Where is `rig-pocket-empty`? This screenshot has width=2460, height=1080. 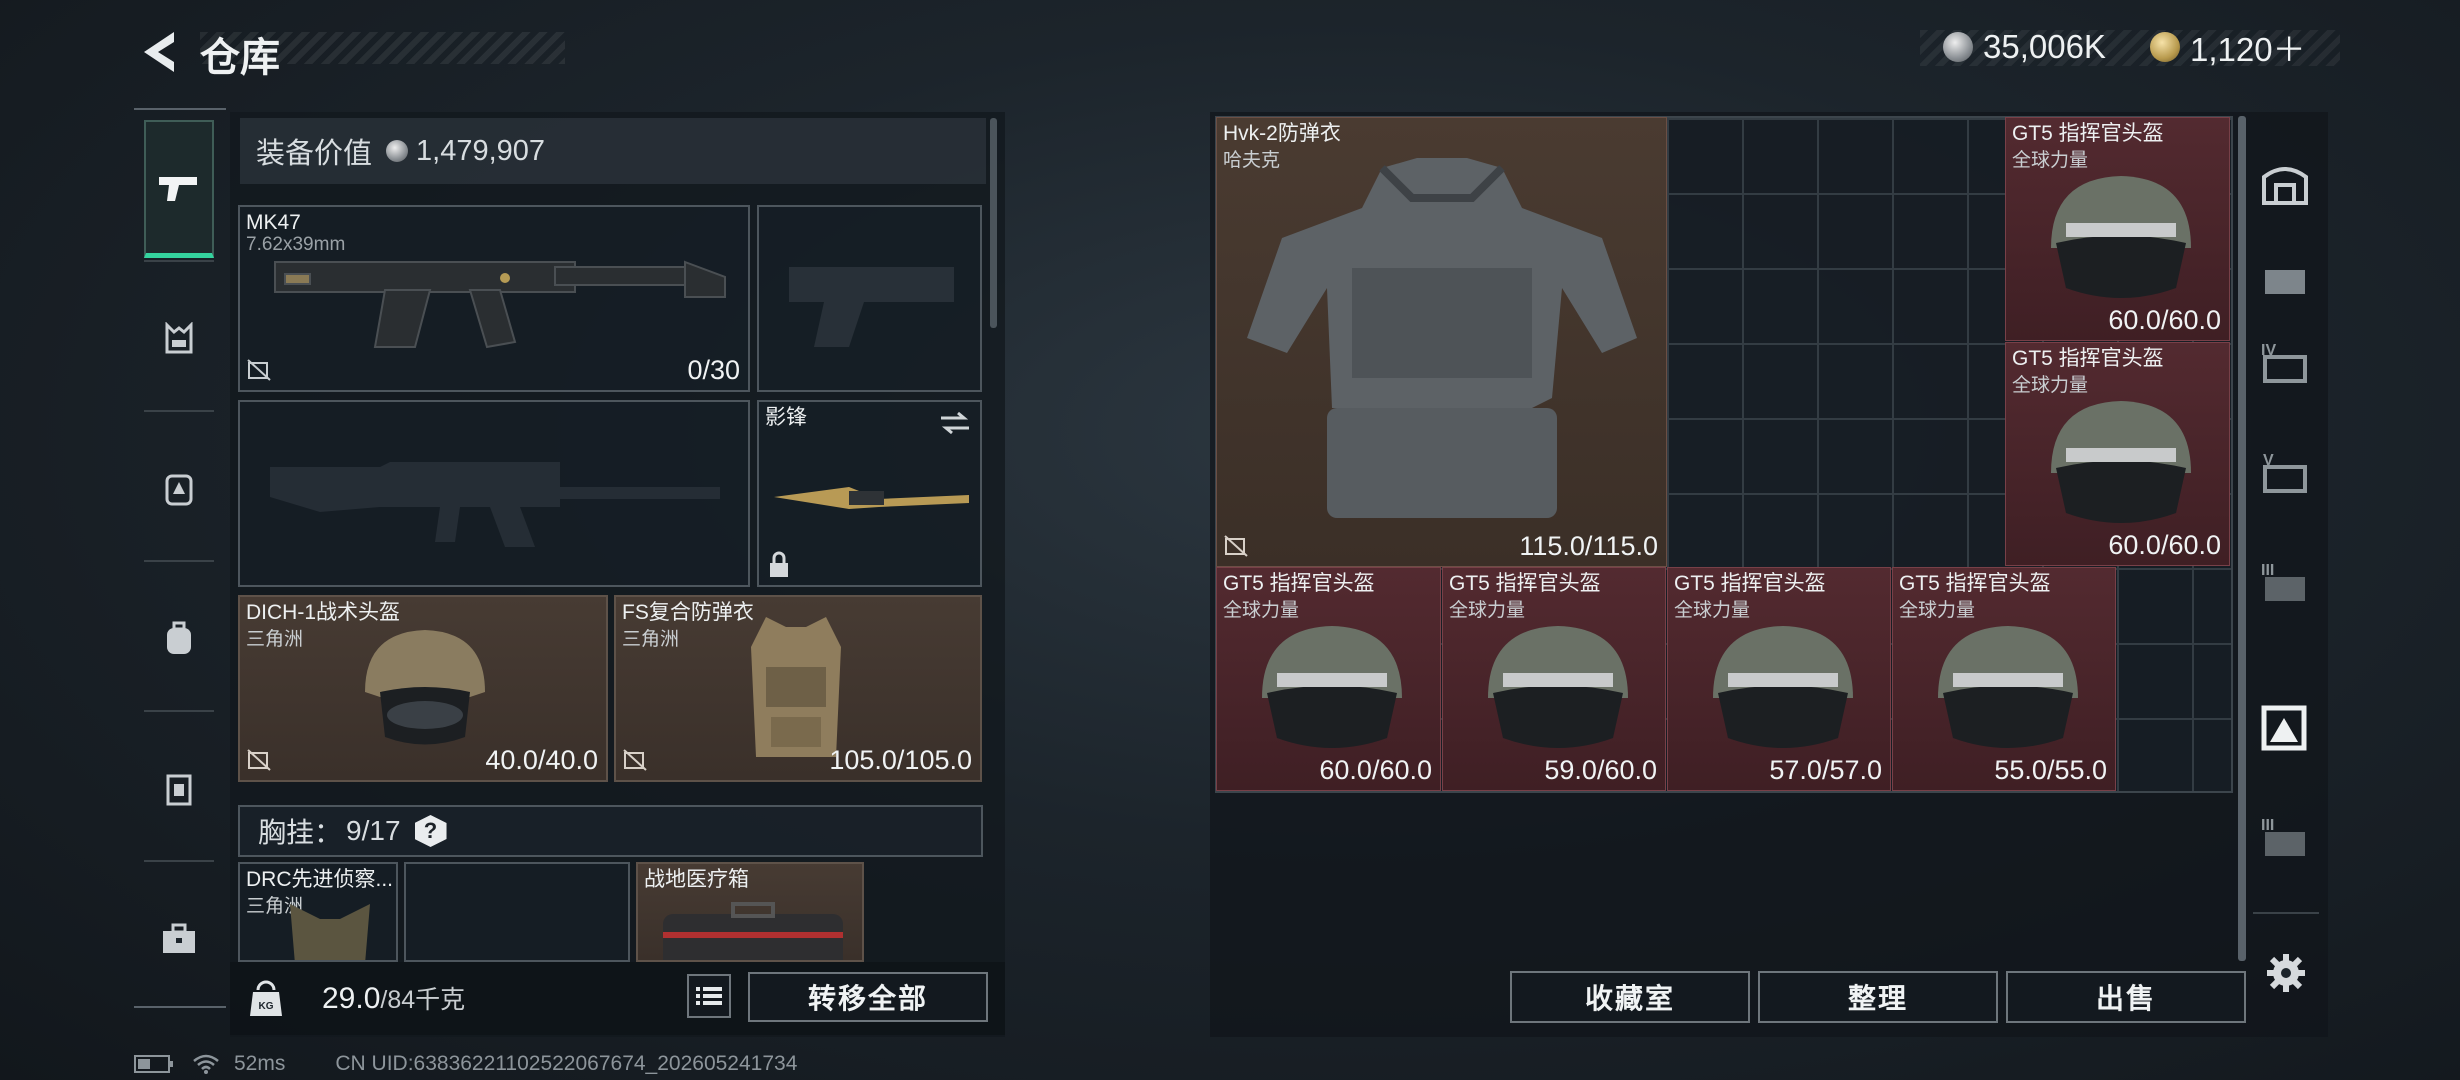
rig-pocket-empty is located at coordinates (517, 912).